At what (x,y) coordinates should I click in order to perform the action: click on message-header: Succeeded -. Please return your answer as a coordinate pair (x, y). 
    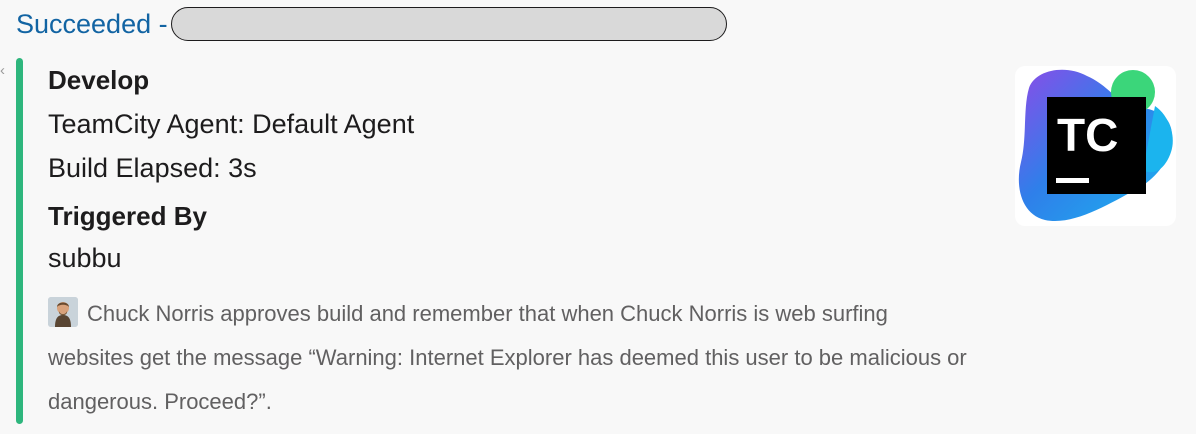
    Looking at the image, I should click on (371, 24).